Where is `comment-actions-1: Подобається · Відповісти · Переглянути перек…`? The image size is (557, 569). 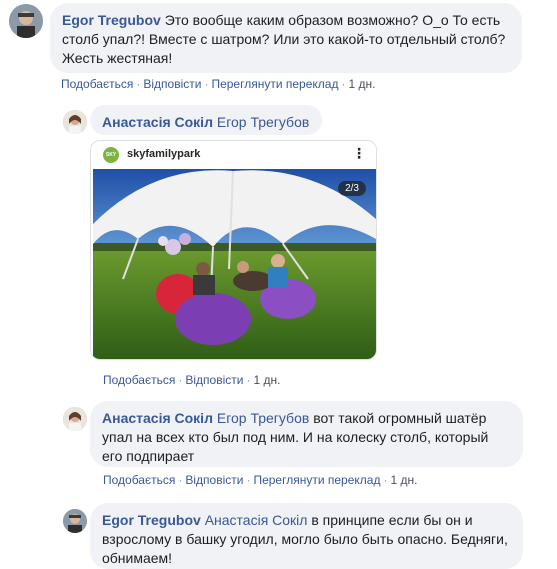 comment-actions-1: Подобається · Відповісти · Переглянути перек… is located at coordinates (218, 84).